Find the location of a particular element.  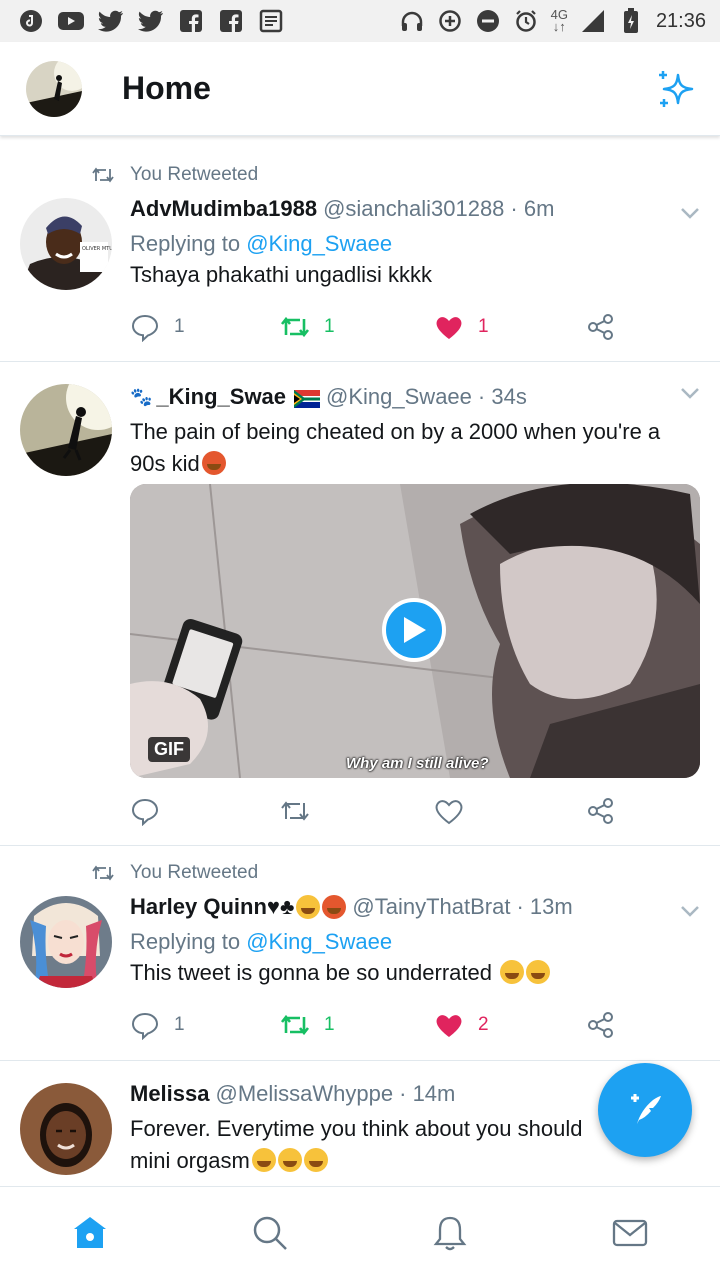

tweet-actions: 1 1 2 is located at coordinates (380, 1025).